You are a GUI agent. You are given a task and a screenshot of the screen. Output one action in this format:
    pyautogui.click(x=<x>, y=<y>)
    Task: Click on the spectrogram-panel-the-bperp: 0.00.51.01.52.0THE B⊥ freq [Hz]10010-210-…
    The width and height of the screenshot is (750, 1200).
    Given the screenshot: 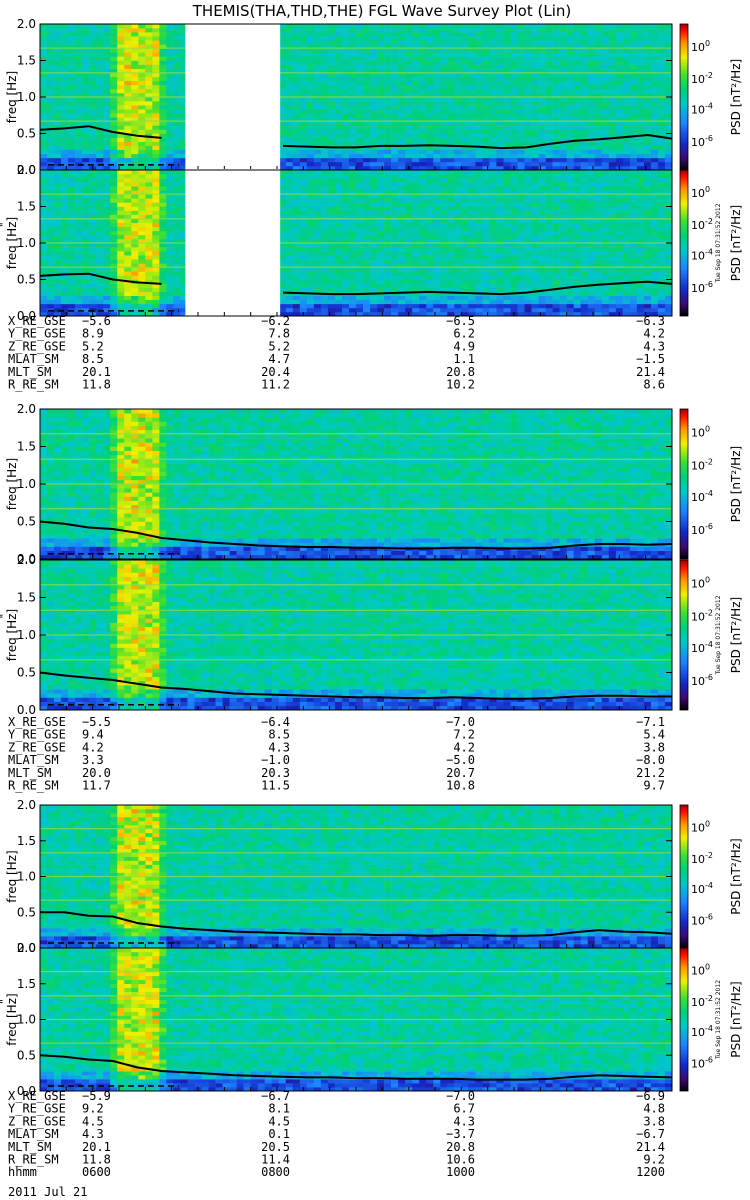 What is the action you would take?
    pyautogui.click(x=371, y=876)
    